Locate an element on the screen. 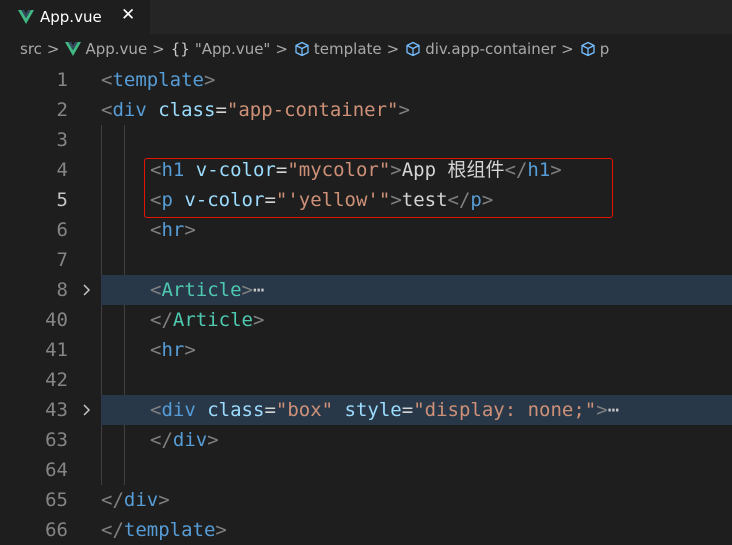  code-line: 2 <div class="app-container"> is located at coordinates (366, 110).